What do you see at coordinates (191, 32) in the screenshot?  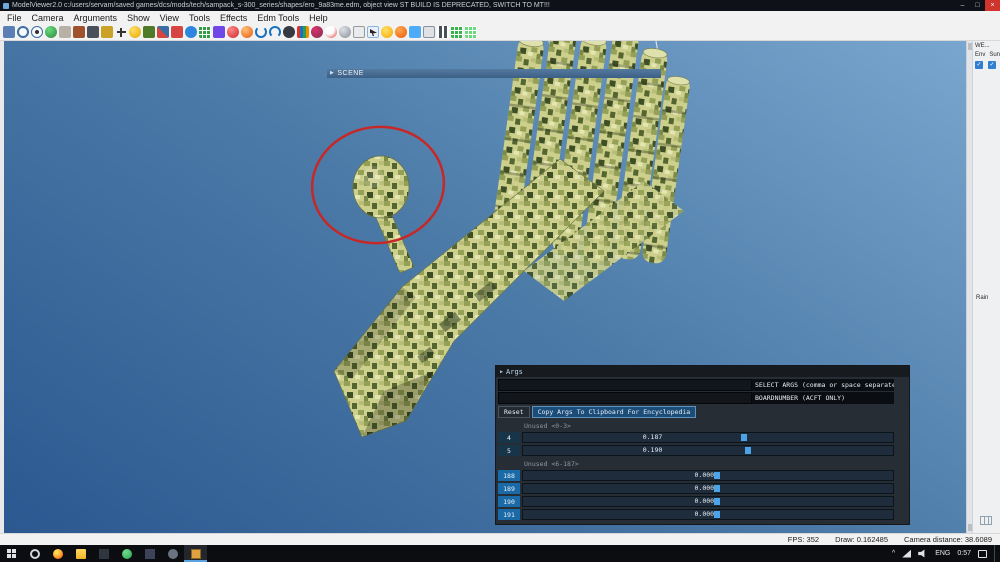 I see `node-icon` at bounding box center [191, 32].